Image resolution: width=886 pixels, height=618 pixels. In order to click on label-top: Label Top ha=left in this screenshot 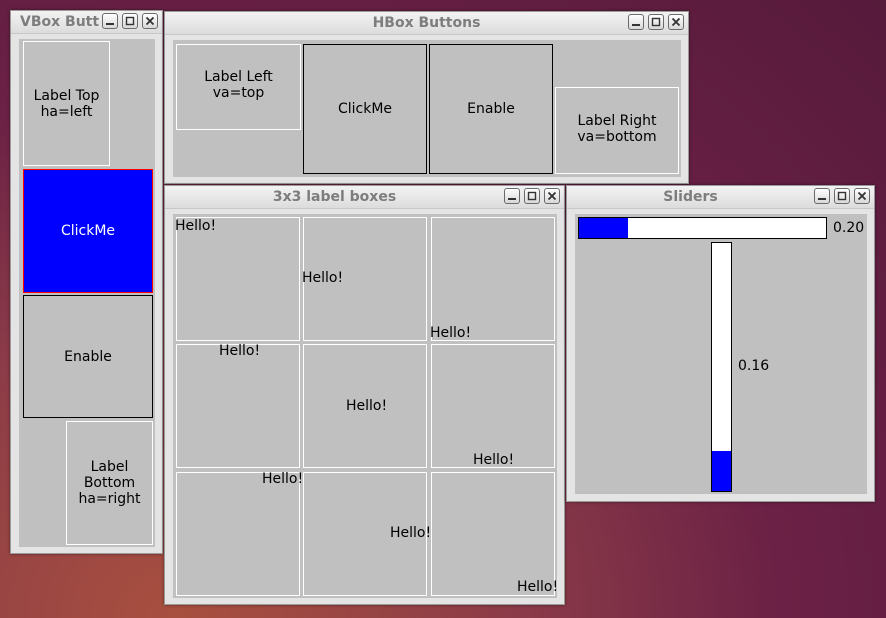, I will do `click(66, 103)`.